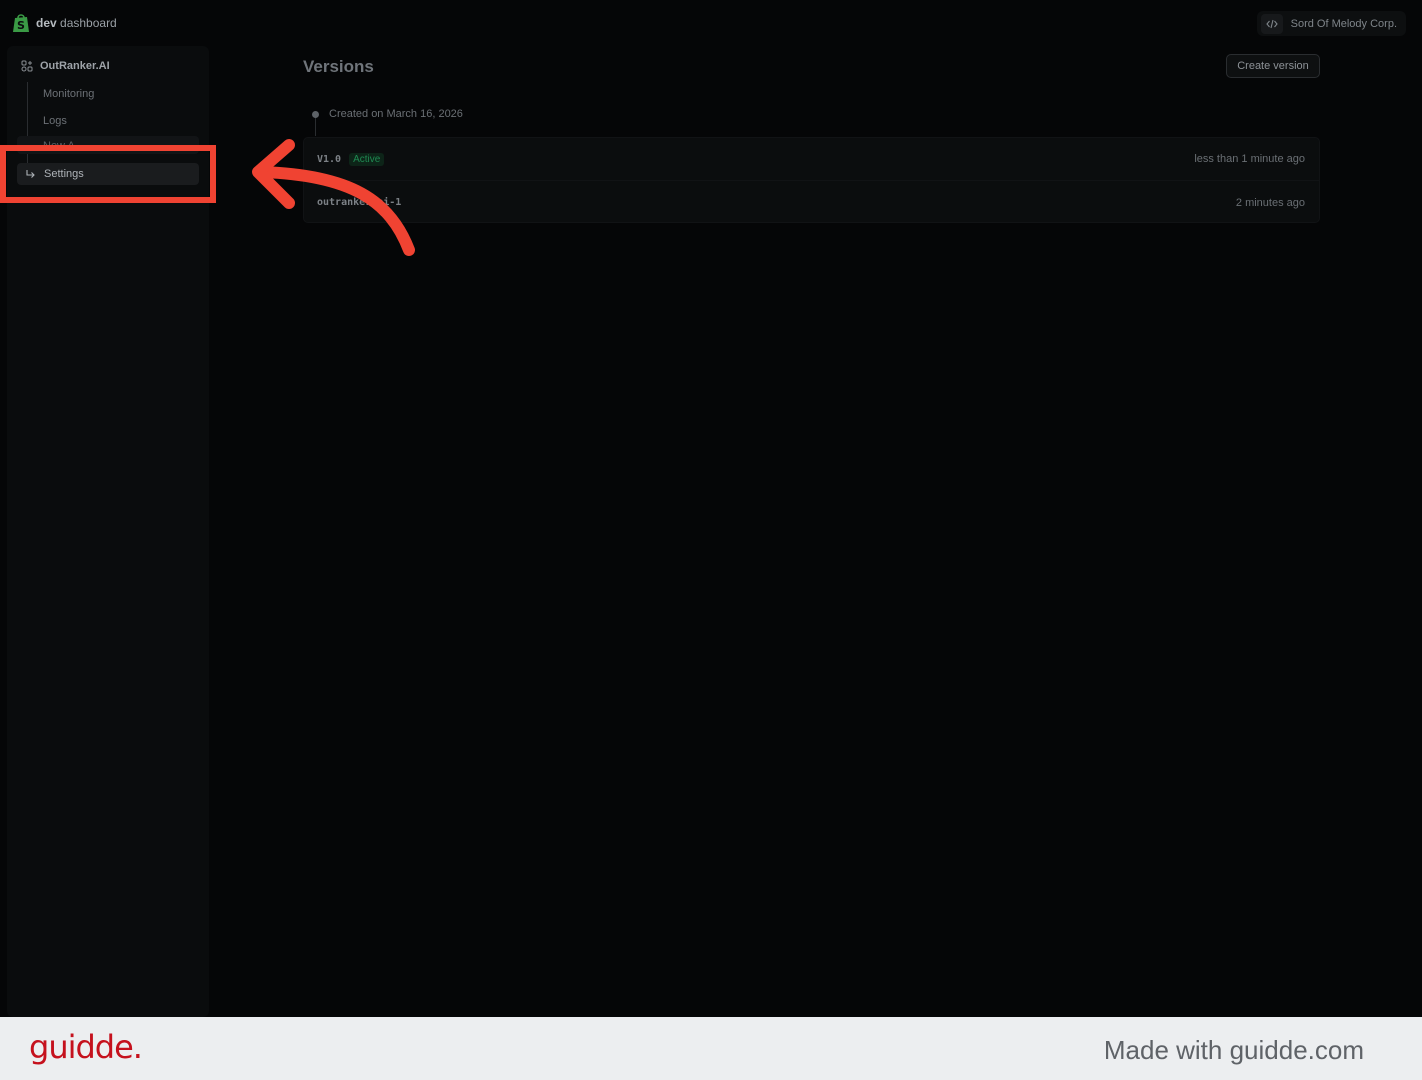 The image size is (1422, 1080). What do you see at coordinates (711, 1048) in the screenshot?
I see `footer: guidde. Made with guidde.com` at bounding box center [711, 1048].